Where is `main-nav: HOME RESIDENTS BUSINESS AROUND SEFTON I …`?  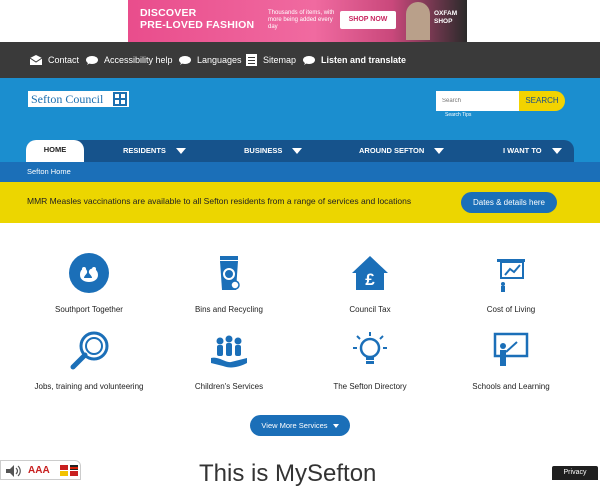
main-nav: HOME RESIDENTS BUSINESS AROUND SEFTON I … is located at coordinates (300, 151).